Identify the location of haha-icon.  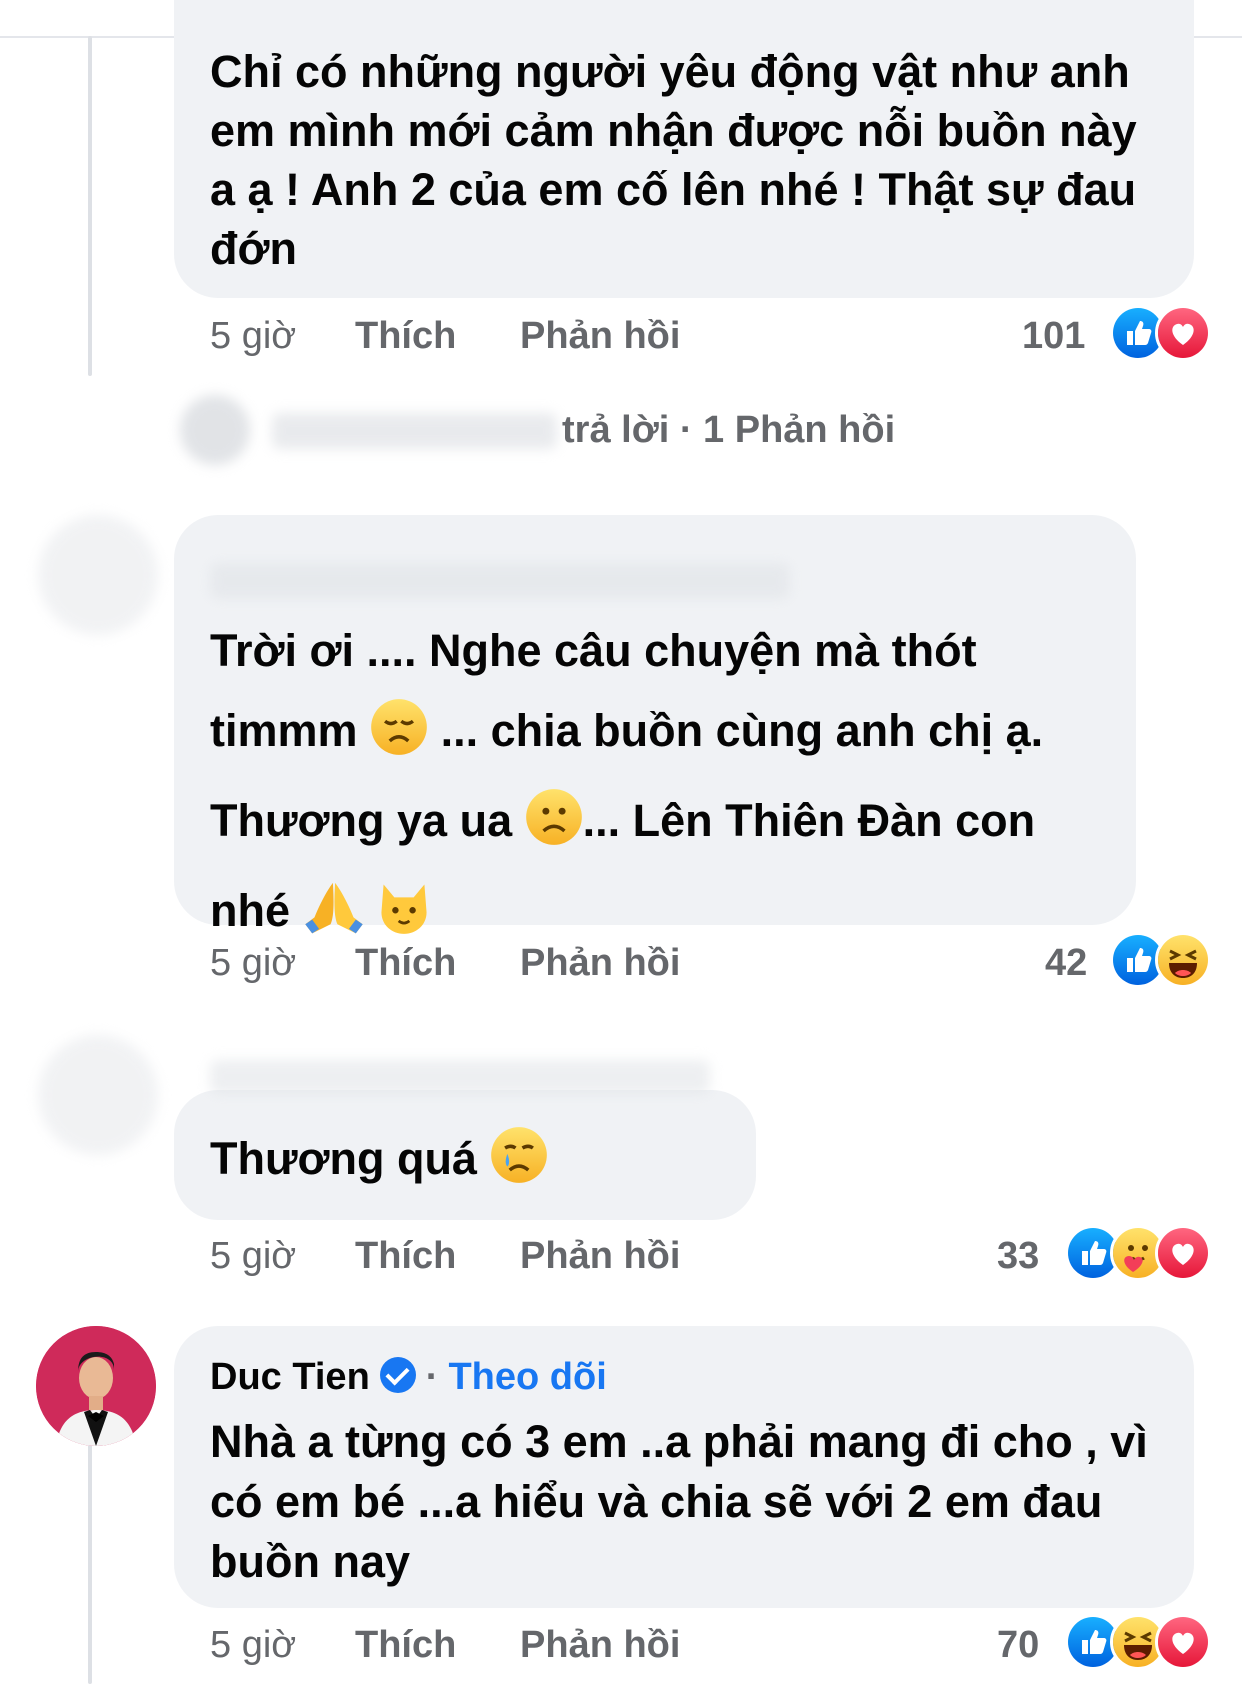
(1183, 960).